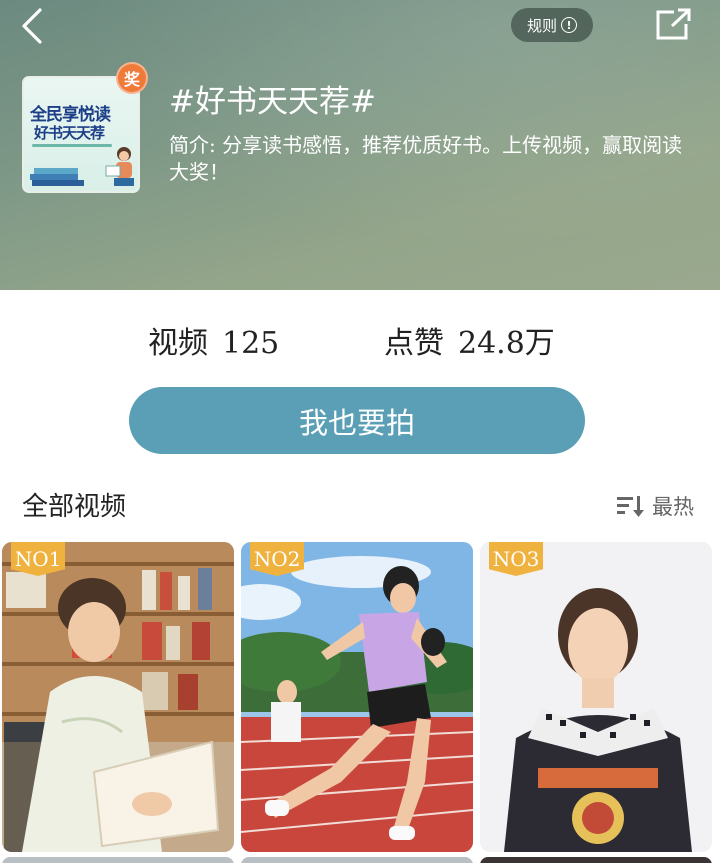  I want to click on books-illustration, so click(57, 177).